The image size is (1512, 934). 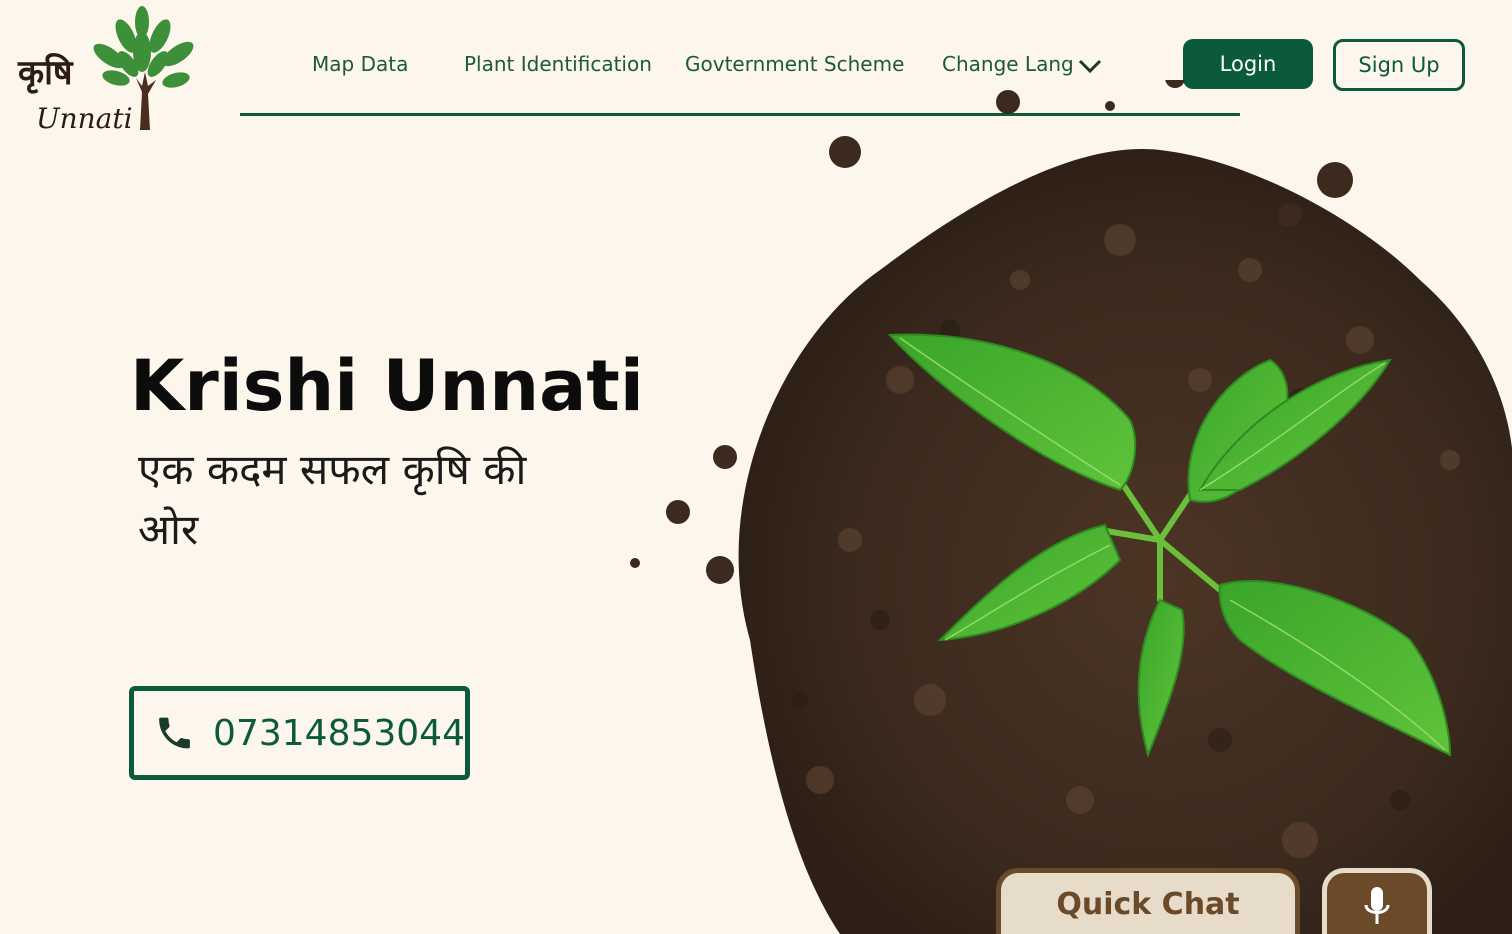 I want to click on nav-government-scheme: Govternment Scheme, so click(x=794, y=64).